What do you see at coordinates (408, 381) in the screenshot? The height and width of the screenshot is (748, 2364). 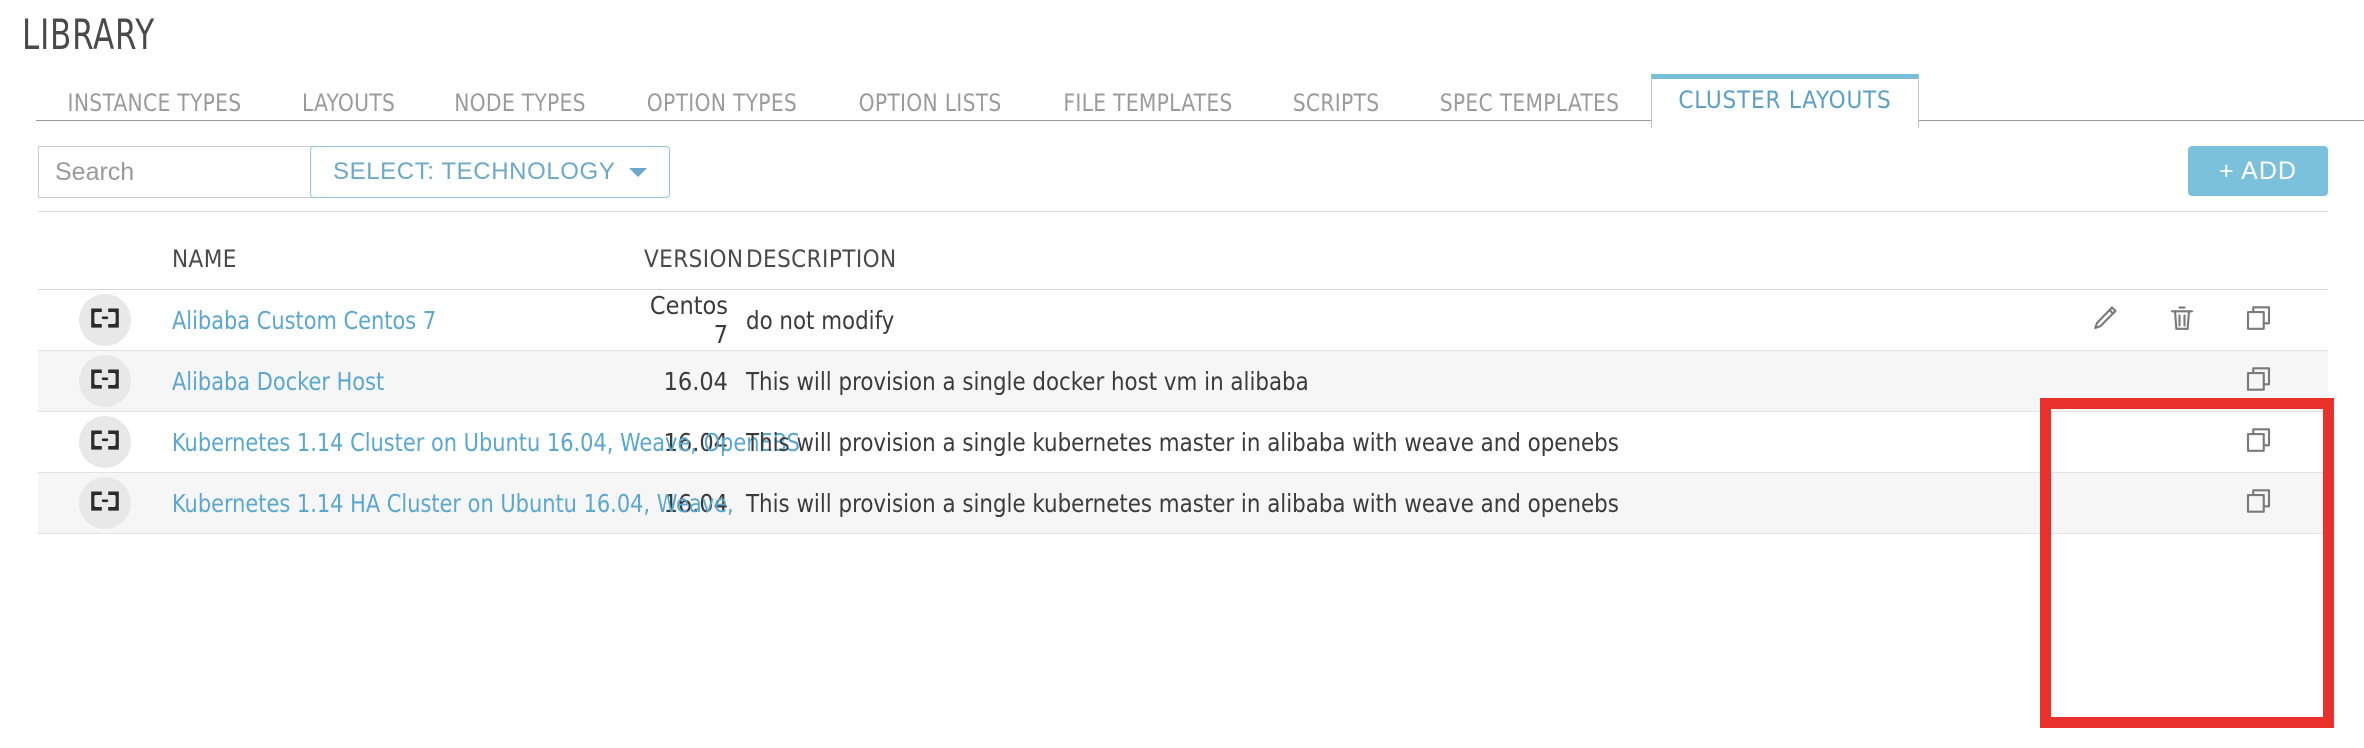 I see `row-name-cell: Alibaba Docker Host` at bounding box center [408, 381].